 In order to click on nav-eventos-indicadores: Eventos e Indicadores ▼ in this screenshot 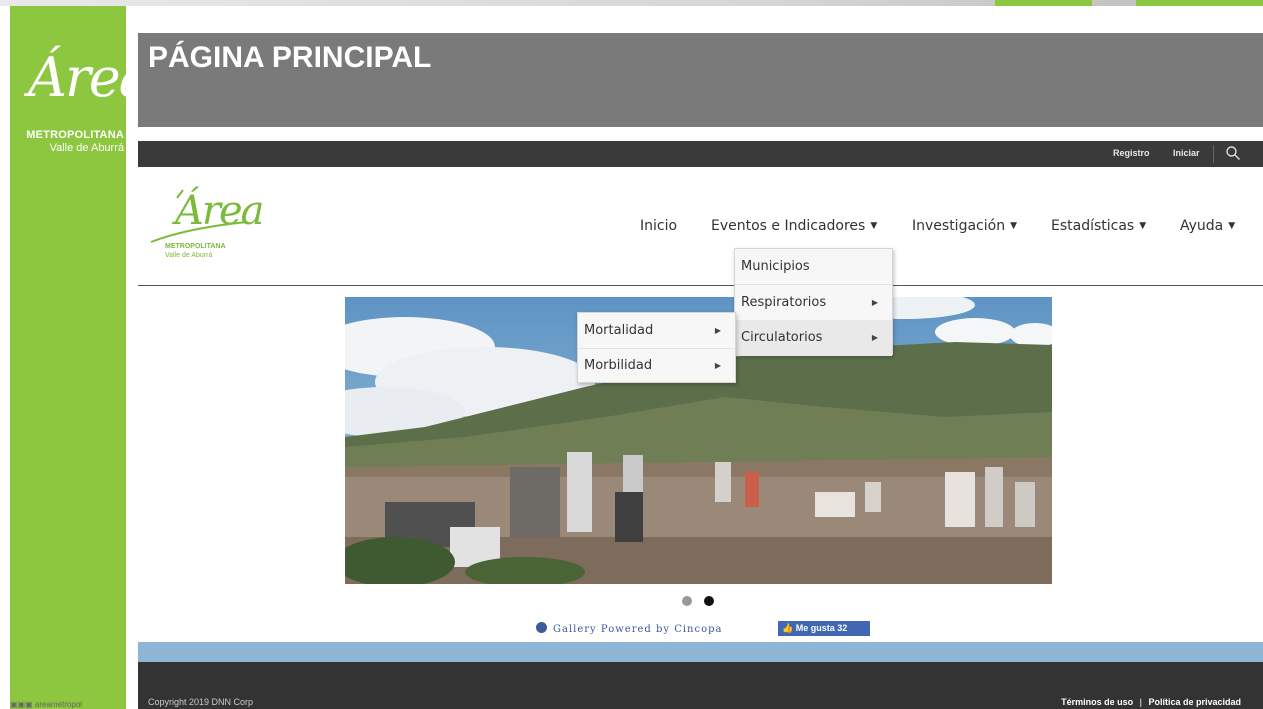, I will do `click(794, 229)`.